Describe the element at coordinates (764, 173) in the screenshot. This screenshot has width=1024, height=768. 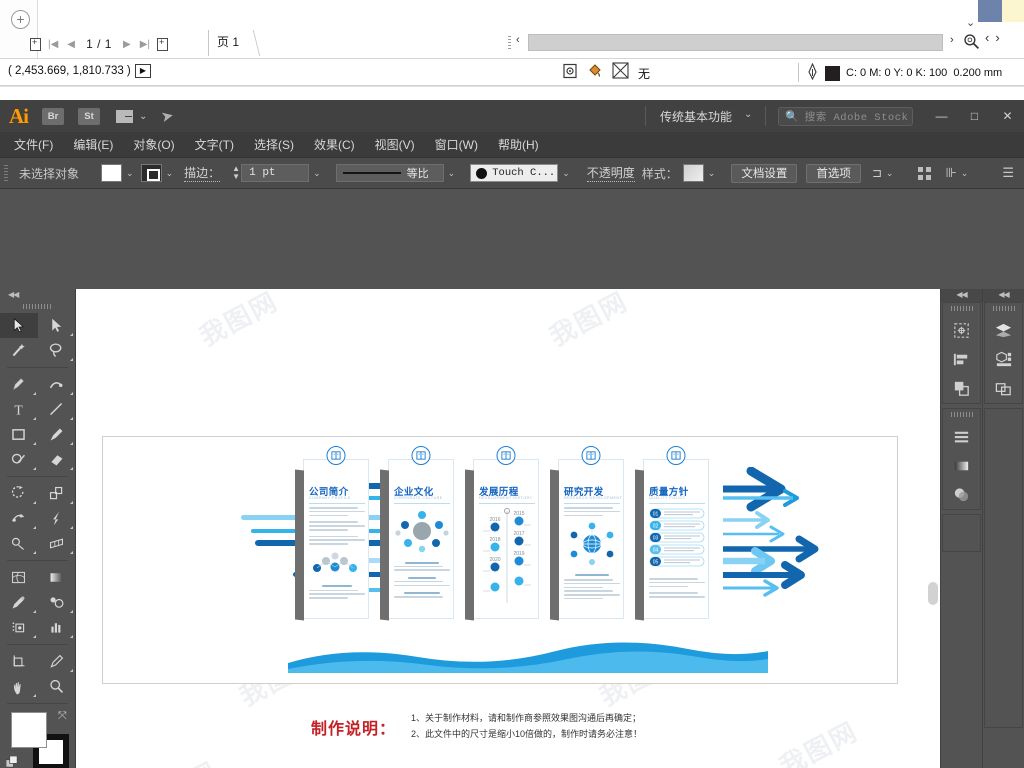
I see `document-setup-button: 文档设置` at that location.